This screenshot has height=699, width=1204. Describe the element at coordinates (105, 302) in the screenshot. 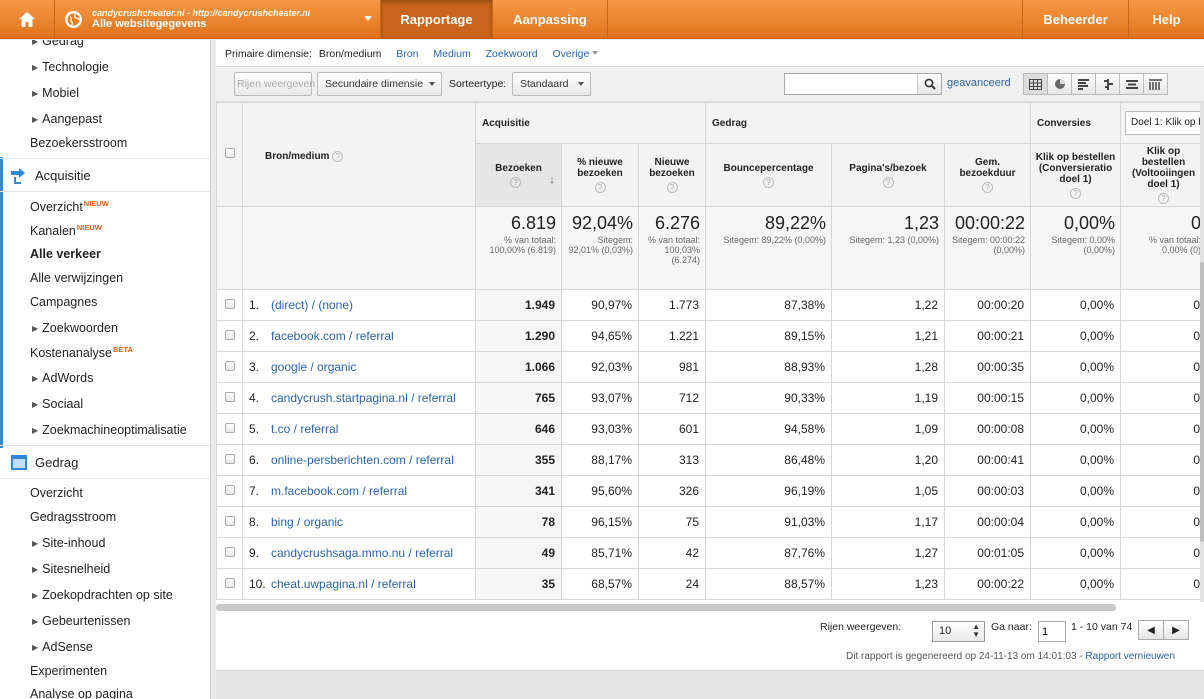

I see `sidebar-item-campagnes: Campagnes` at that location.